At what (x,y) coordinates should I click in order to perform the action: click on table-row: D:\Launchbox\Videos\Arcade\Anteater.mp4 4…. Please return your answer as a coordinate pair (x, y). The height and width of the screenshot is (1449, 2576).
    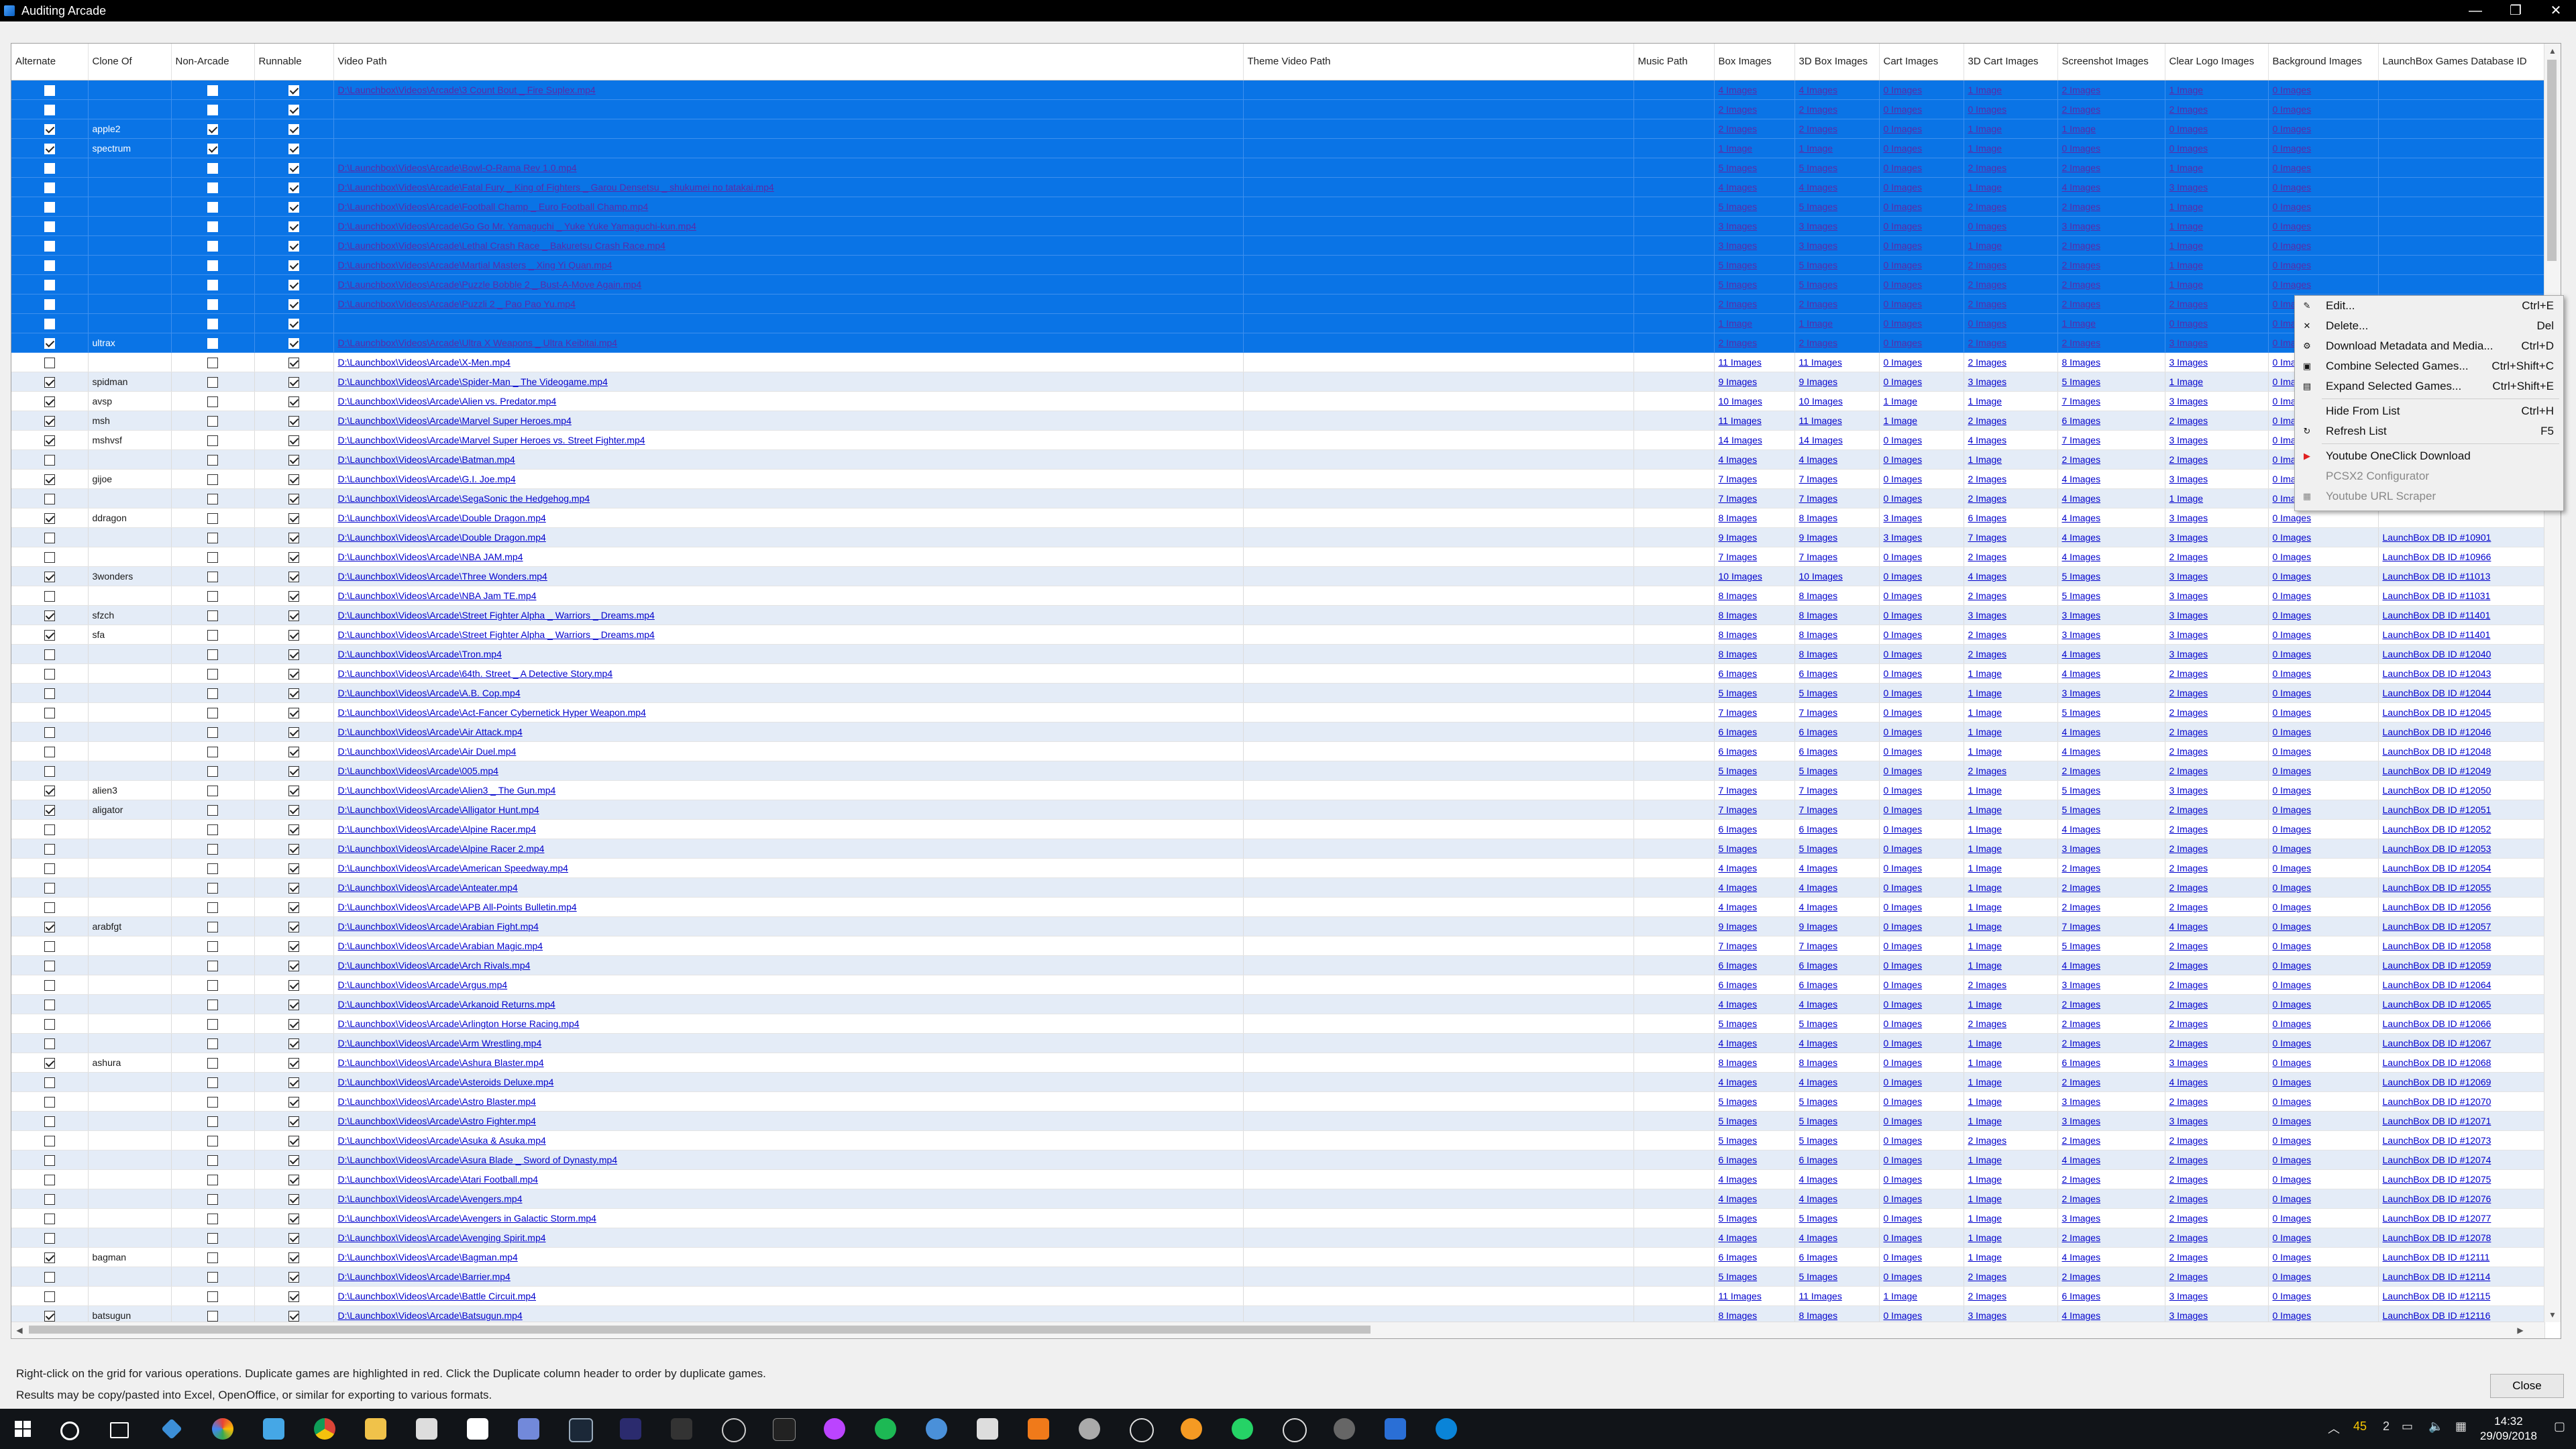
    Looking at the image, I should click on (1278, 887).